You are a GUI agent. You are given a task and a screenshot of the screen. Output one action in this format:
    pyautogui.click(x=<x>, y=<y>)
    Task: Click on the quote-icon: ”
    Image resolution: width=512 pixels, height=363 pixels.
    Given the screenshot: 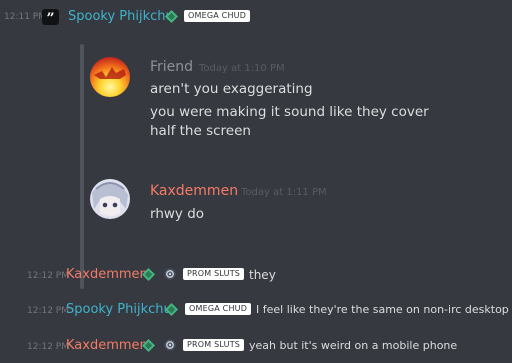 What is the action you would take?
    pyautogui.click(x=50, y=18)
    